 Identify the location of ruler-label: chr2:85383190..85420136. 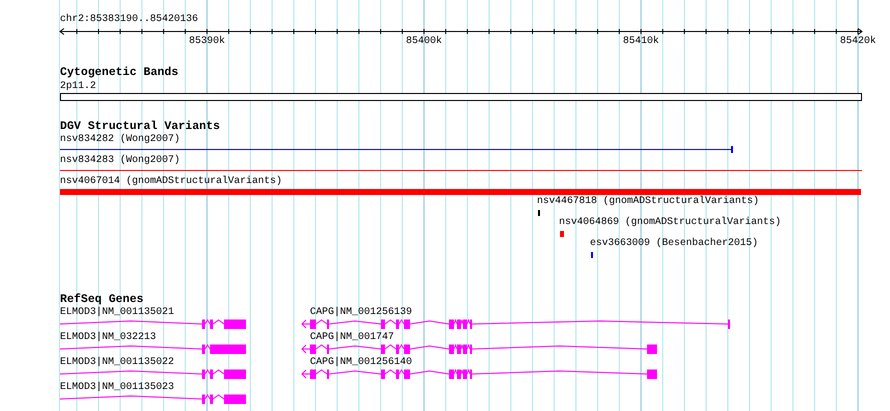
(129, 19).